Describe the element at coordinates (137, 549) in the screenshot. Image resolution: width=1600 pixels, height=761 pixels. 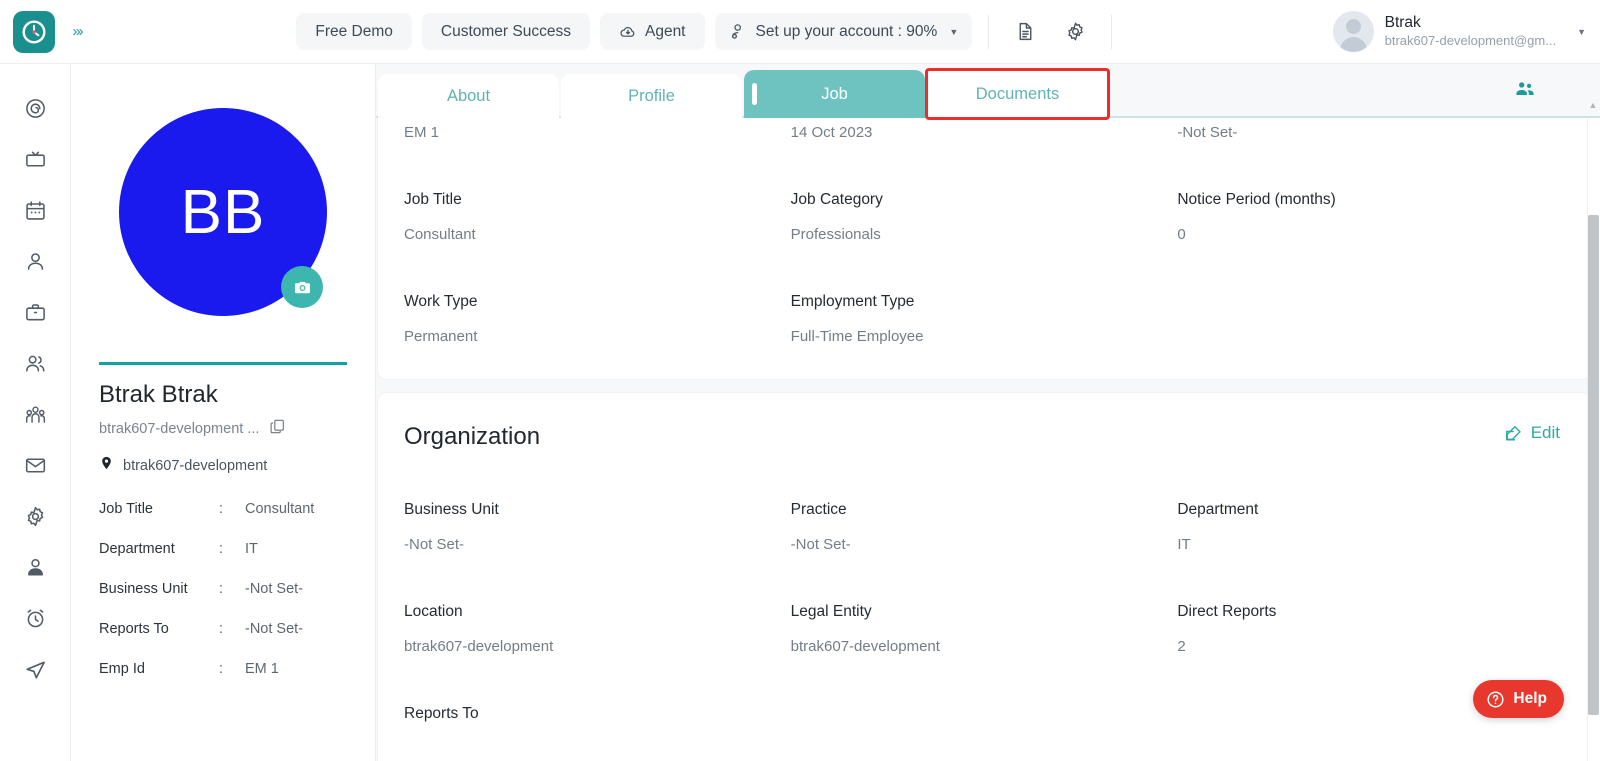
I see `field-label: Department` at that location.